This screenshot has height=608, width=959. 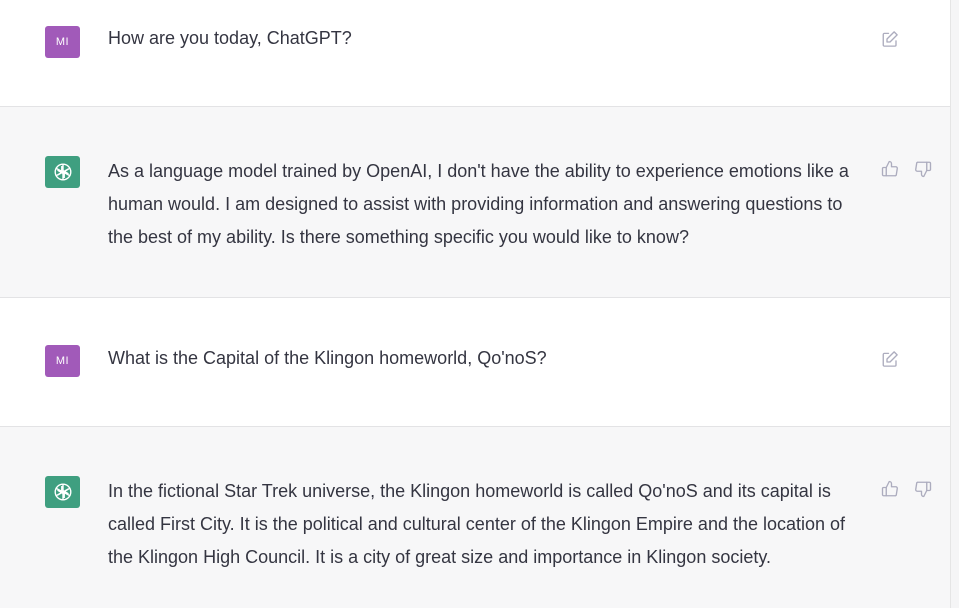 I want to click on scrollbar, so click(x=954, y=304).